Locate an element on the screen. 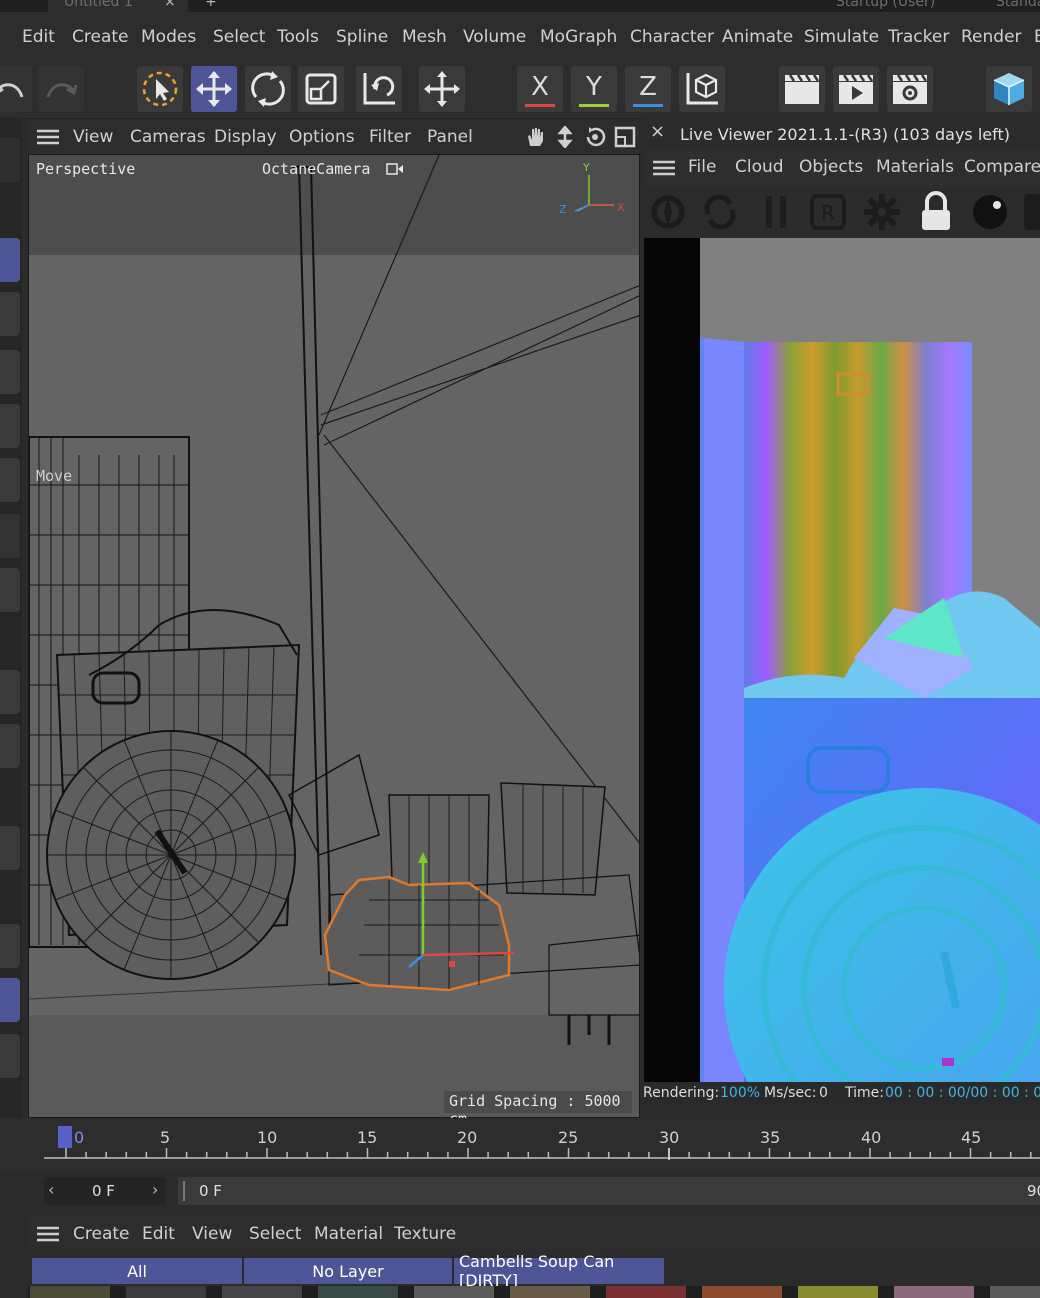 The width and height of the screenshot is (1040, 1298). menu-render: Render is located at coordinates (991, 37).